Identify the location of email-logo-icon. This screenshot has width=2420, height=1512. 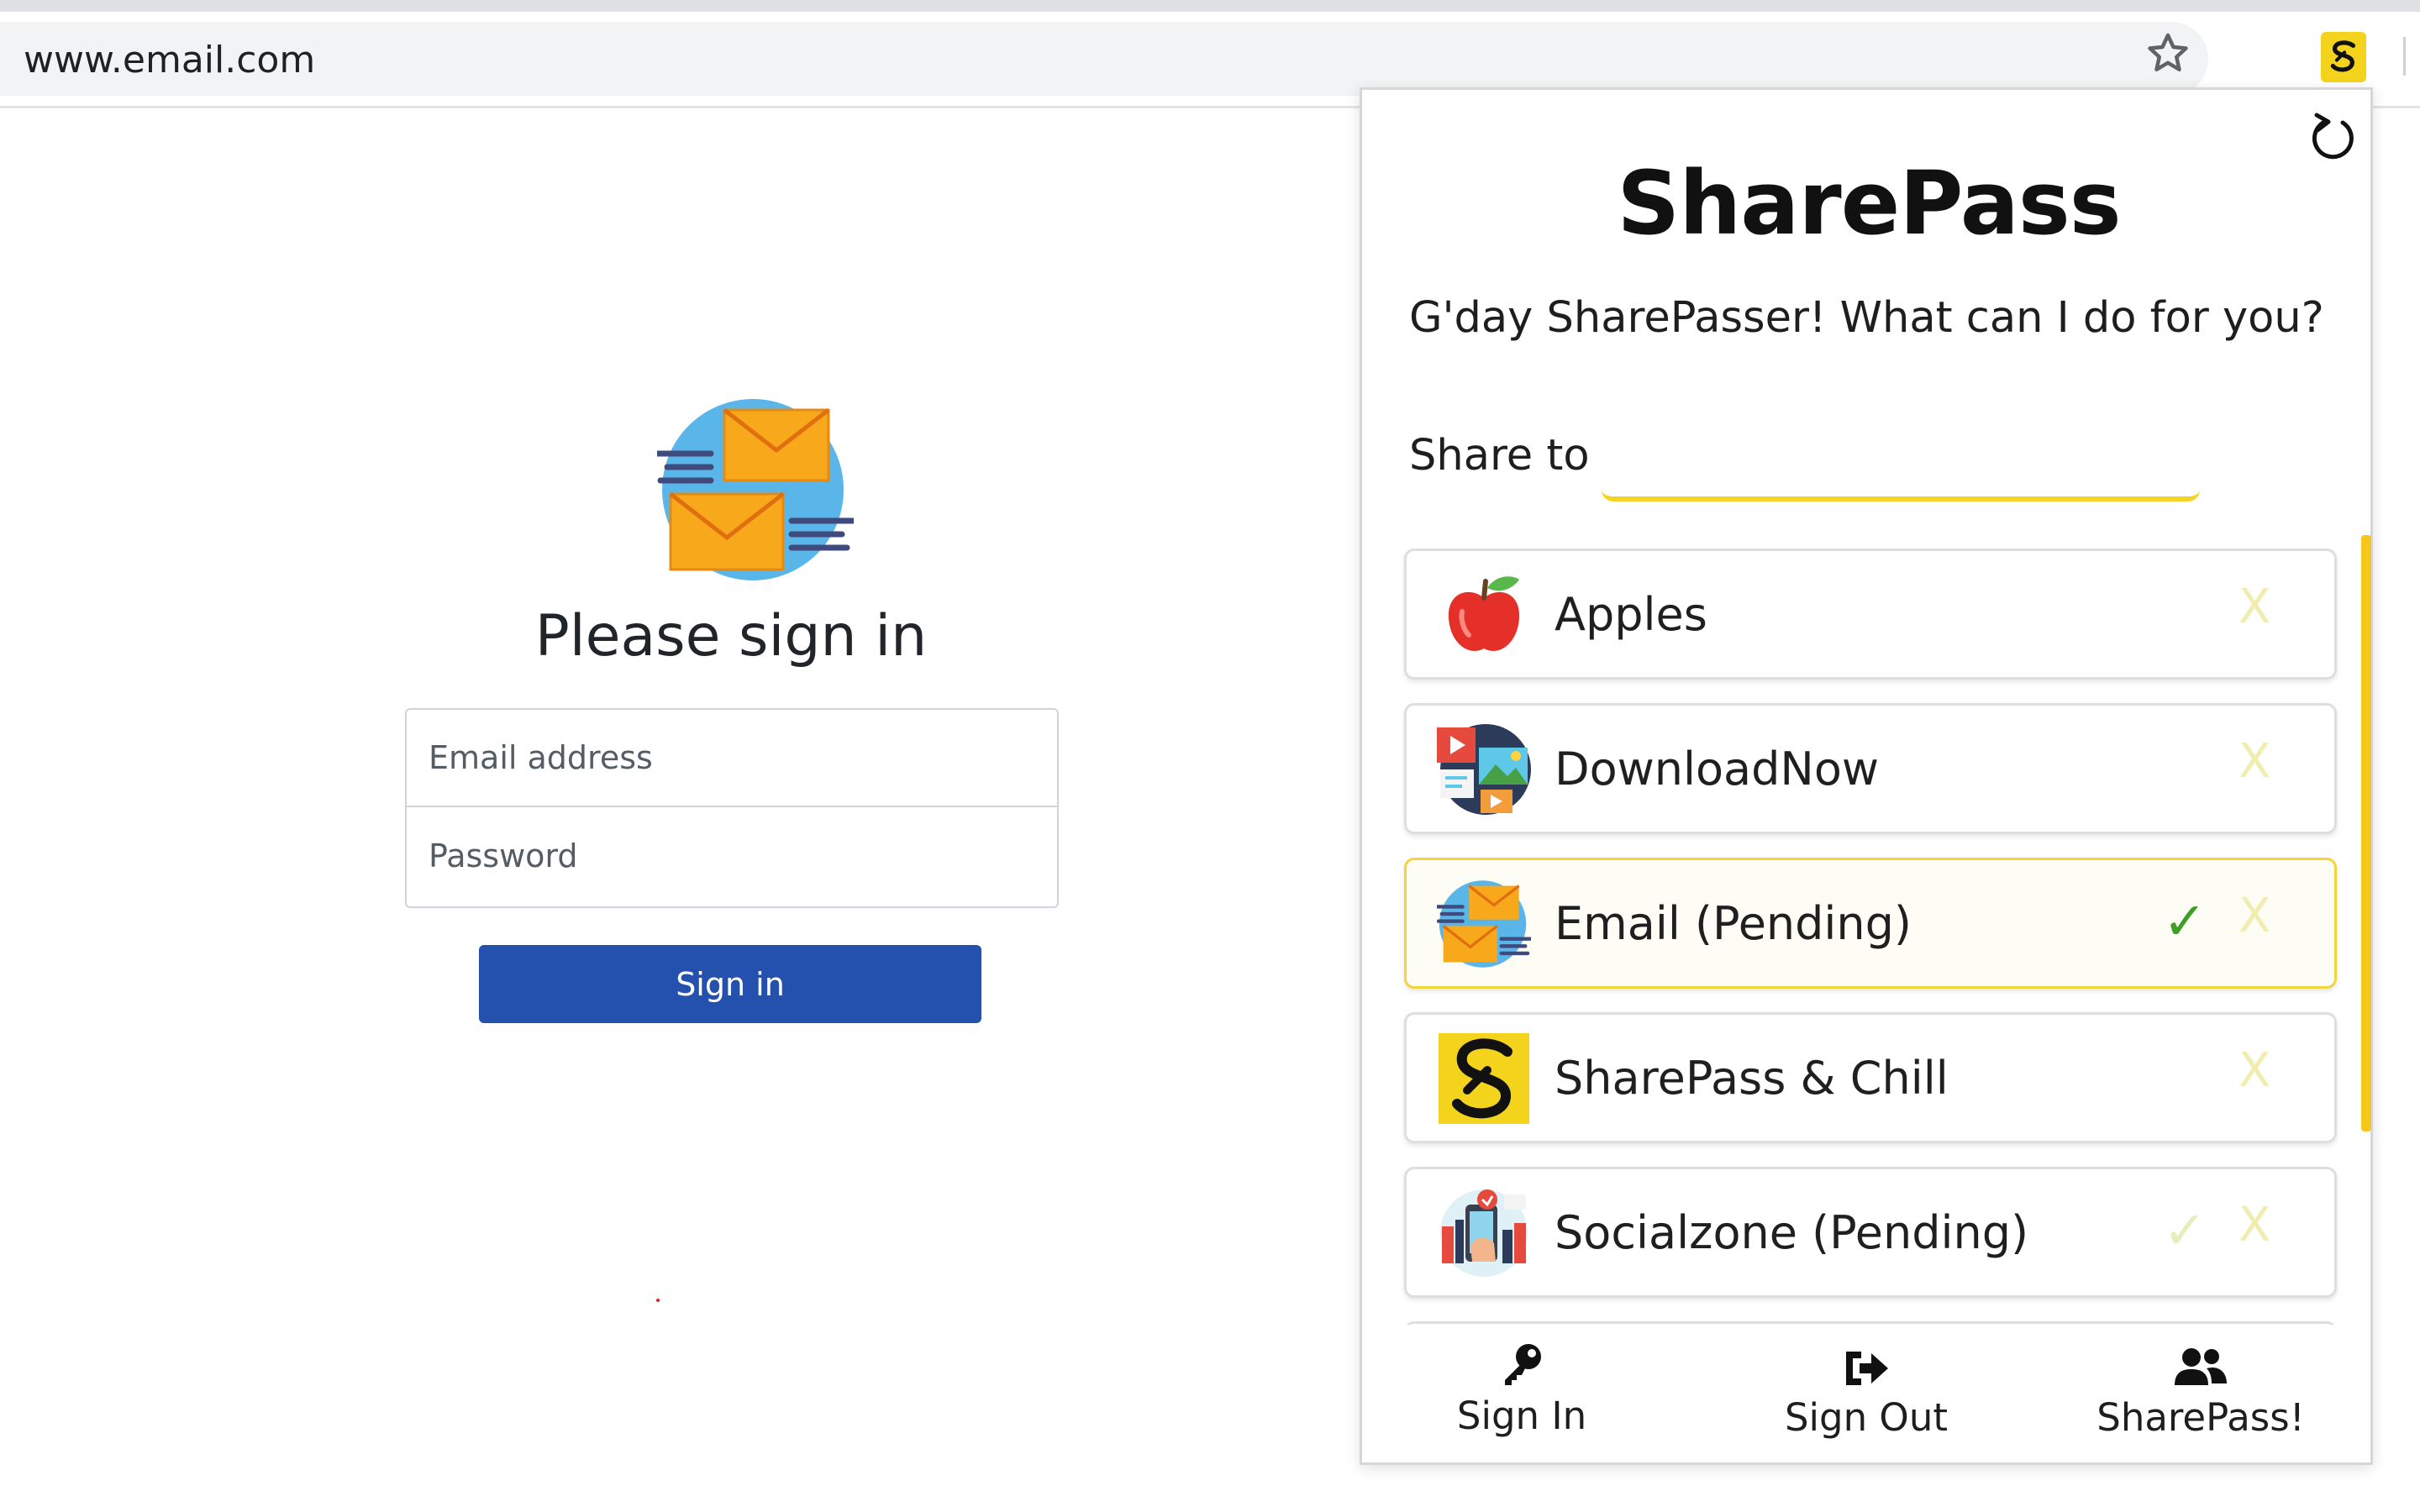
(755, 490).